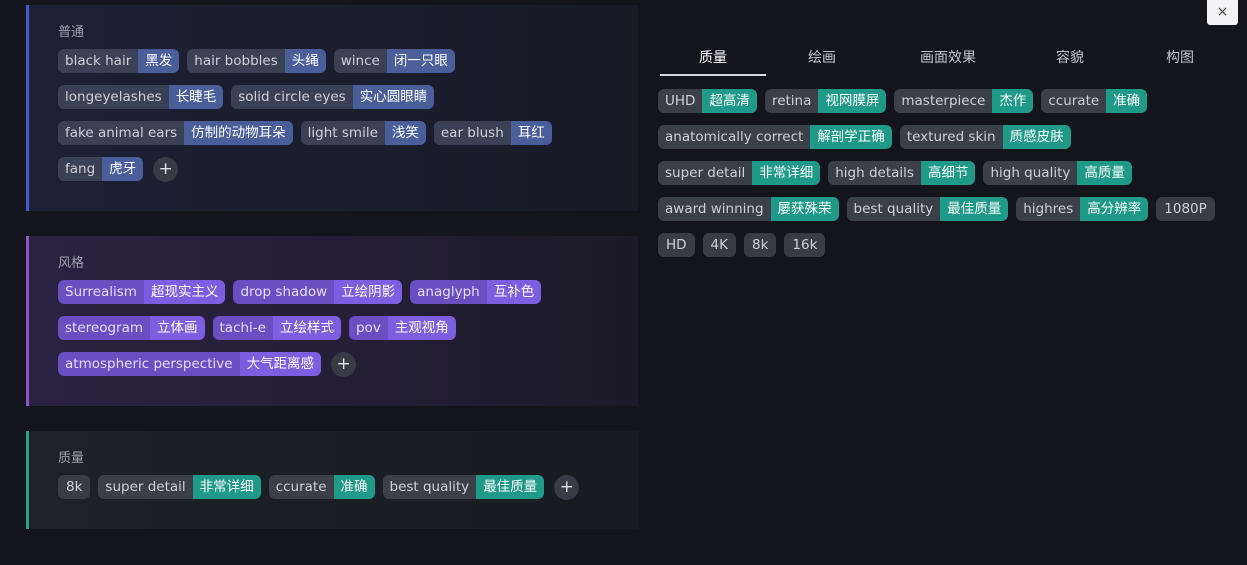  Describe the element at coordinates (420, 61) in the screenshot. I see `tag-chinese: 闭一只眼` at that location.